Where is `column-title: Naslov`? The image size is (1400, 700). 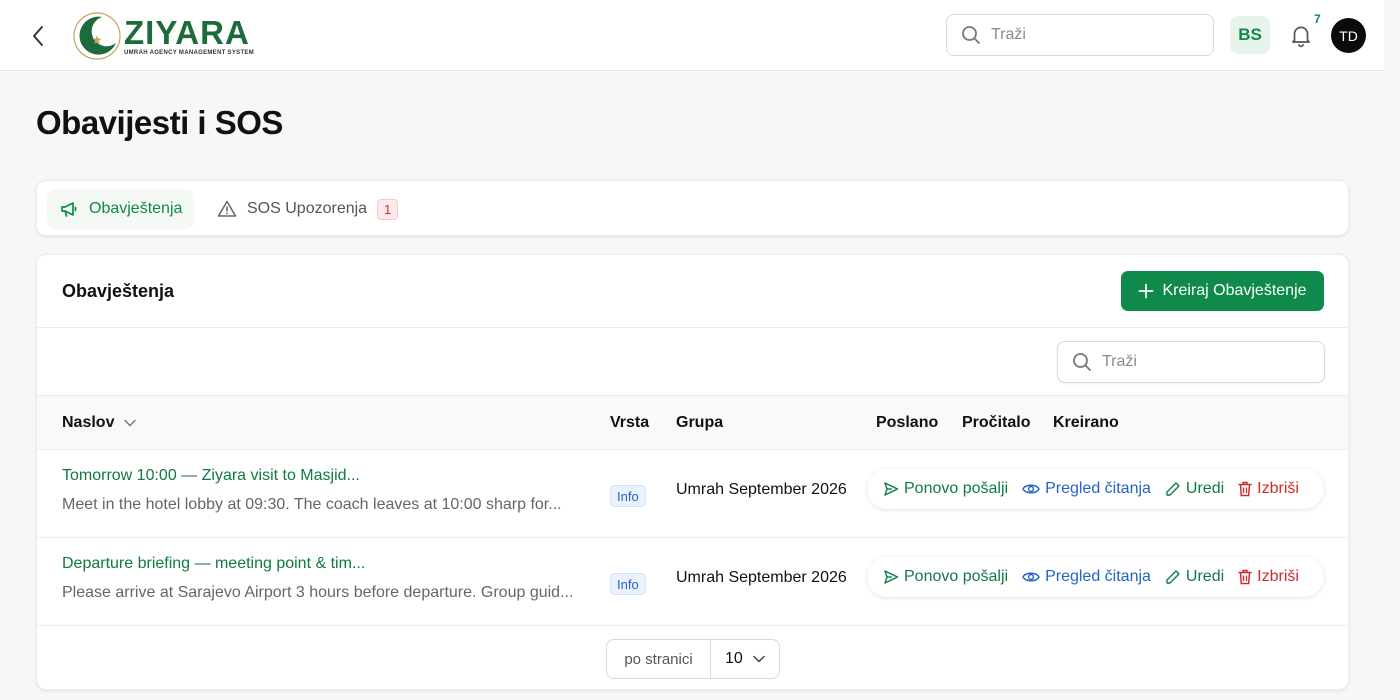
column-title: Naslov is located at coordinates (99, 423).